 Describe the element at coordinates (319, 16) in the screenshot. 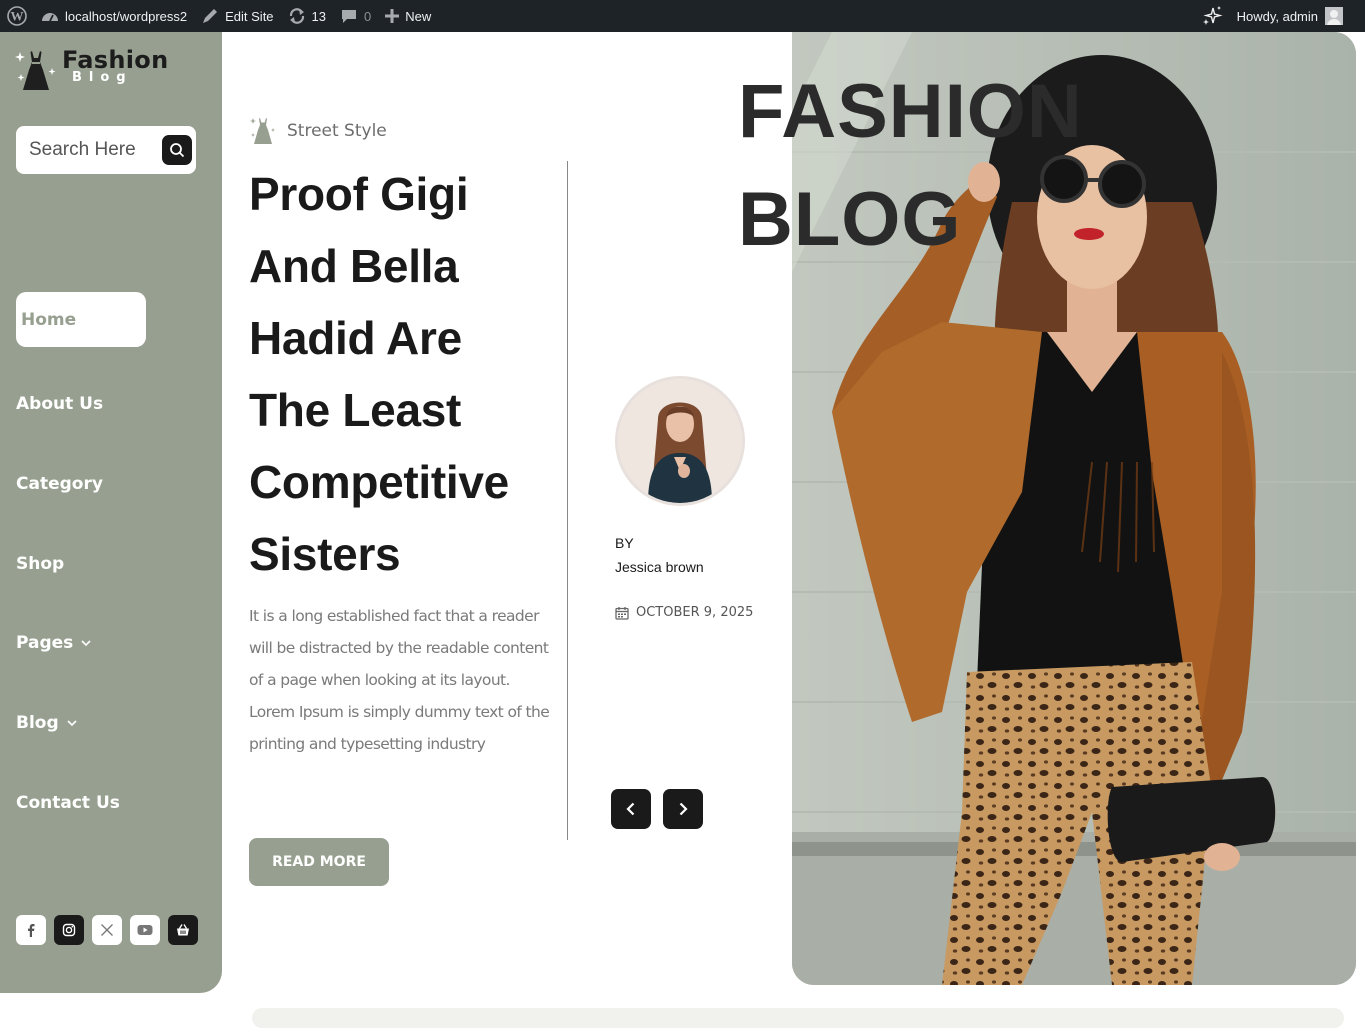

I see `updates-count: 13` at that location.